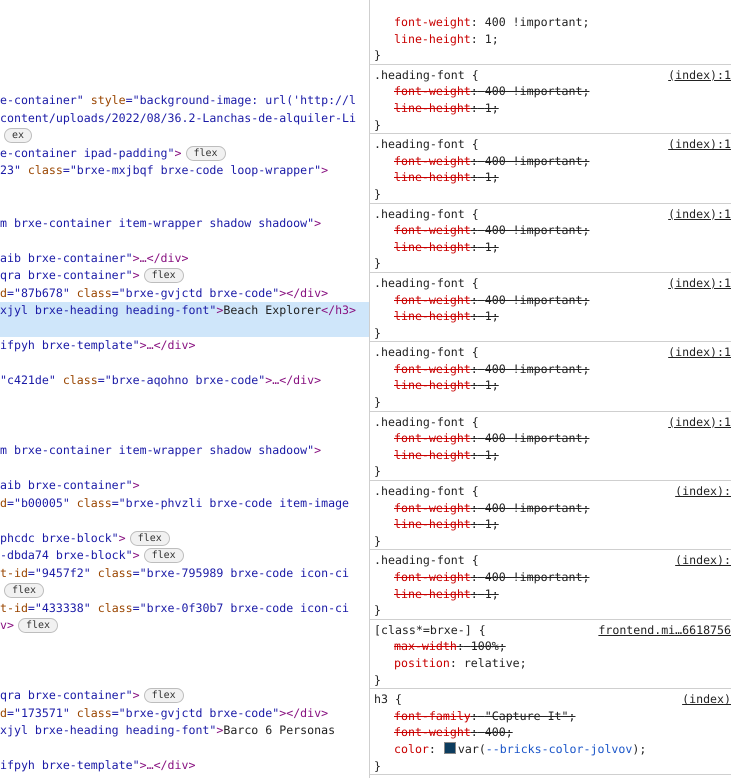  I want to click on attribute-value: ="87b678", so click(38, 293).